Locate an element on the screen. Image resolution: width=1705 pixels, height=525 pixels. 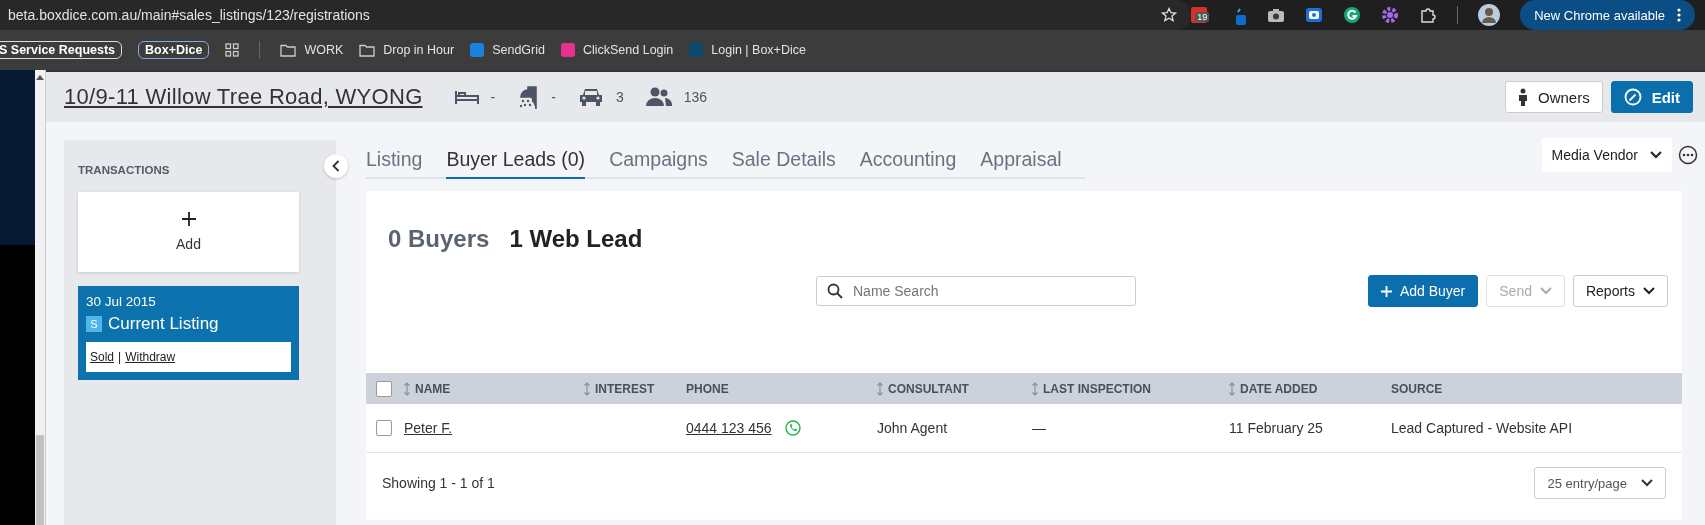
bookmark-link: SendGrid is located at coordinates (507, 50).